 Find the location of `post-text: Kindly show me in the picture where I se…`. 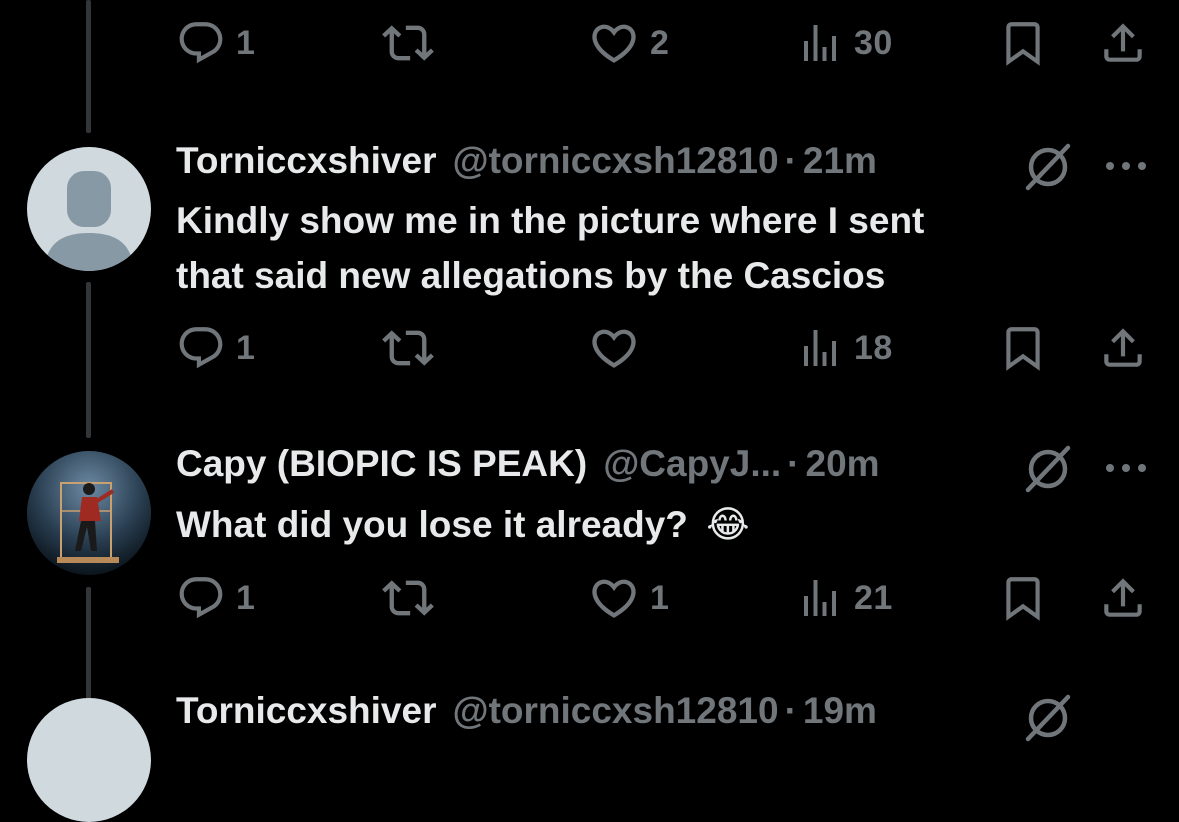

post-text: Kindly show me in the picture where I se… is located at coordinates (550, 248).